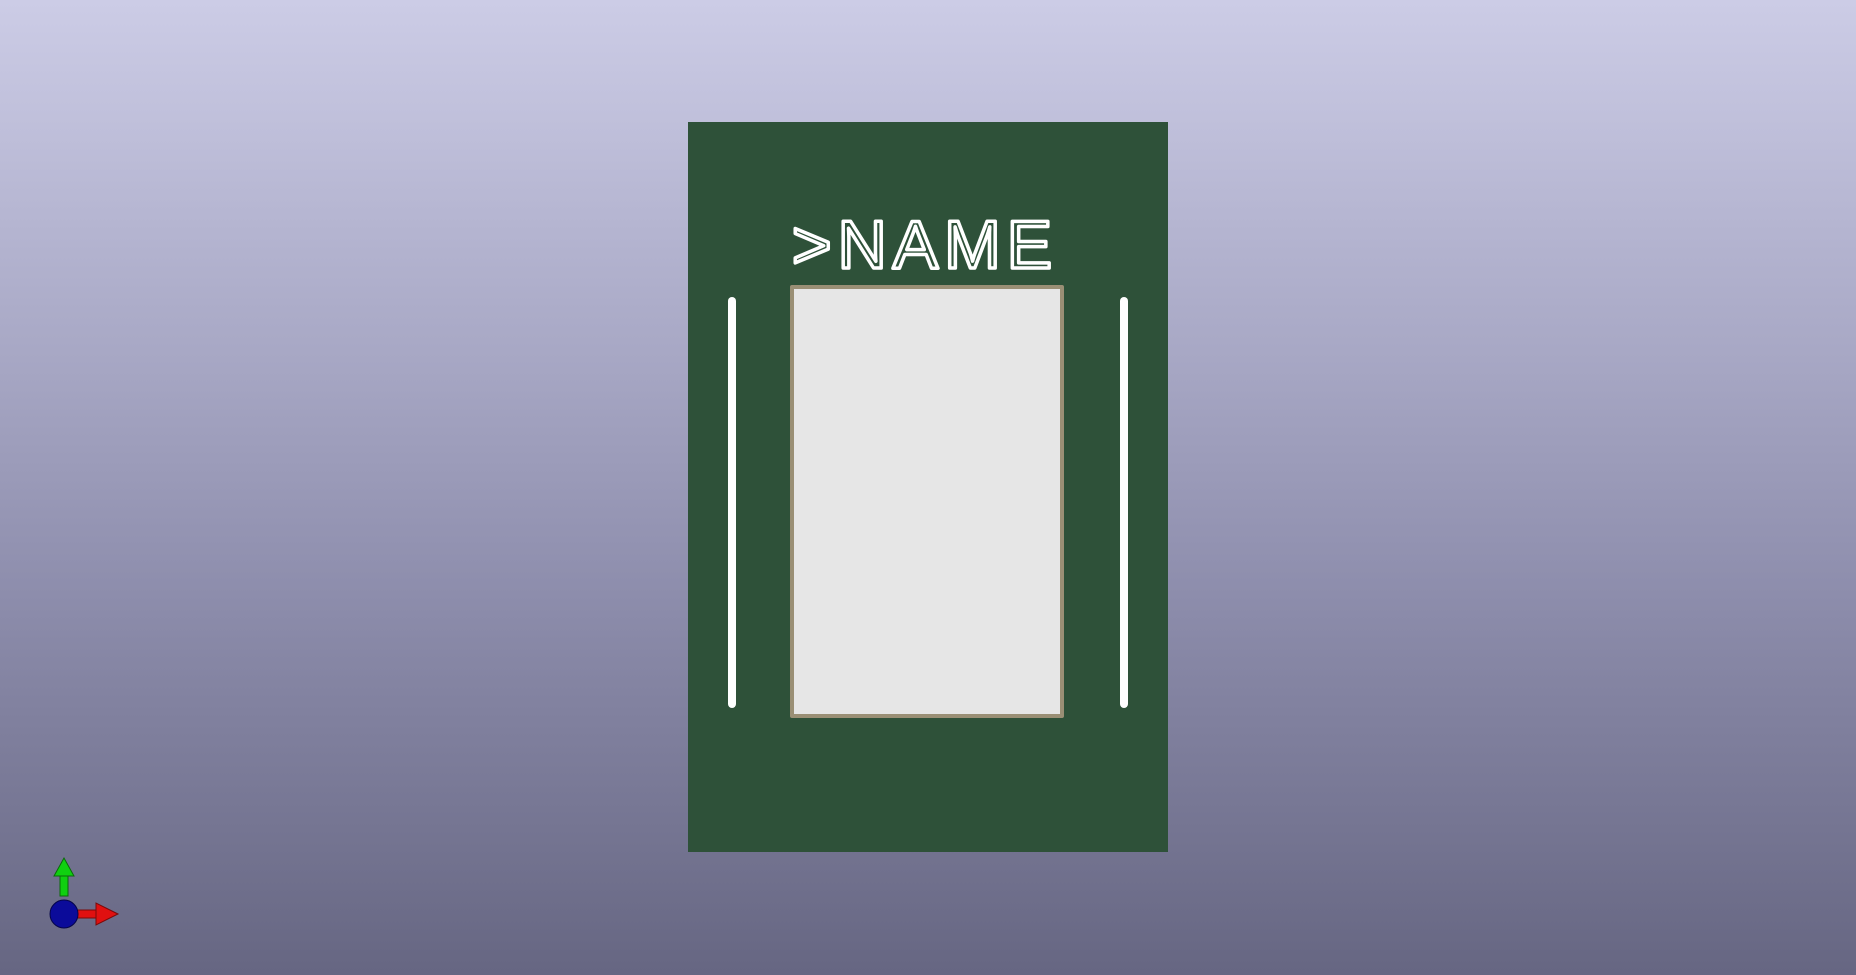 This screenshot has width=1856, height=975. What do you see at coordinates (64, 914) in the screenshot?
I see `z-axis-origin-icon` at bounding box center [64, 914].